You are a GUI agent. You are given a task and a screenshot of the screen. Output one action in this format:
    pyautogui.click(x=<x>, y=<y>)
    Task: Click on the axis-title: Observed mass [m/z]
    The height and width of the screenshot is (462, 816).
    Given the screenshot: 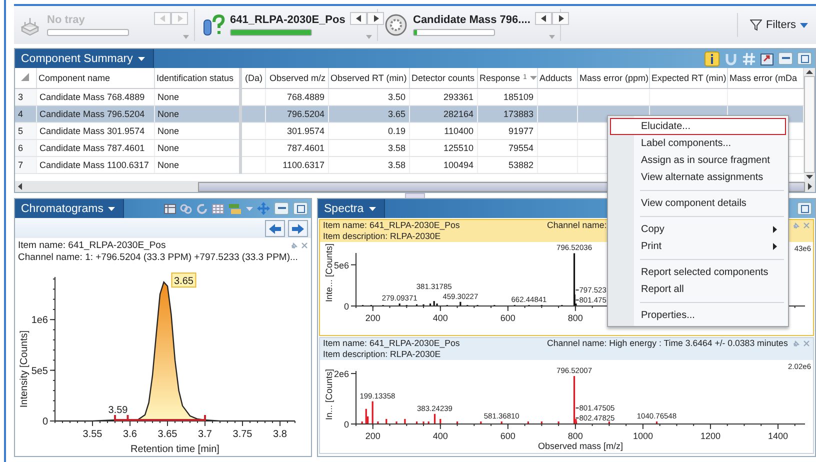 What is the action you would take?
    pyautogui.click(x=581, y=446)
    